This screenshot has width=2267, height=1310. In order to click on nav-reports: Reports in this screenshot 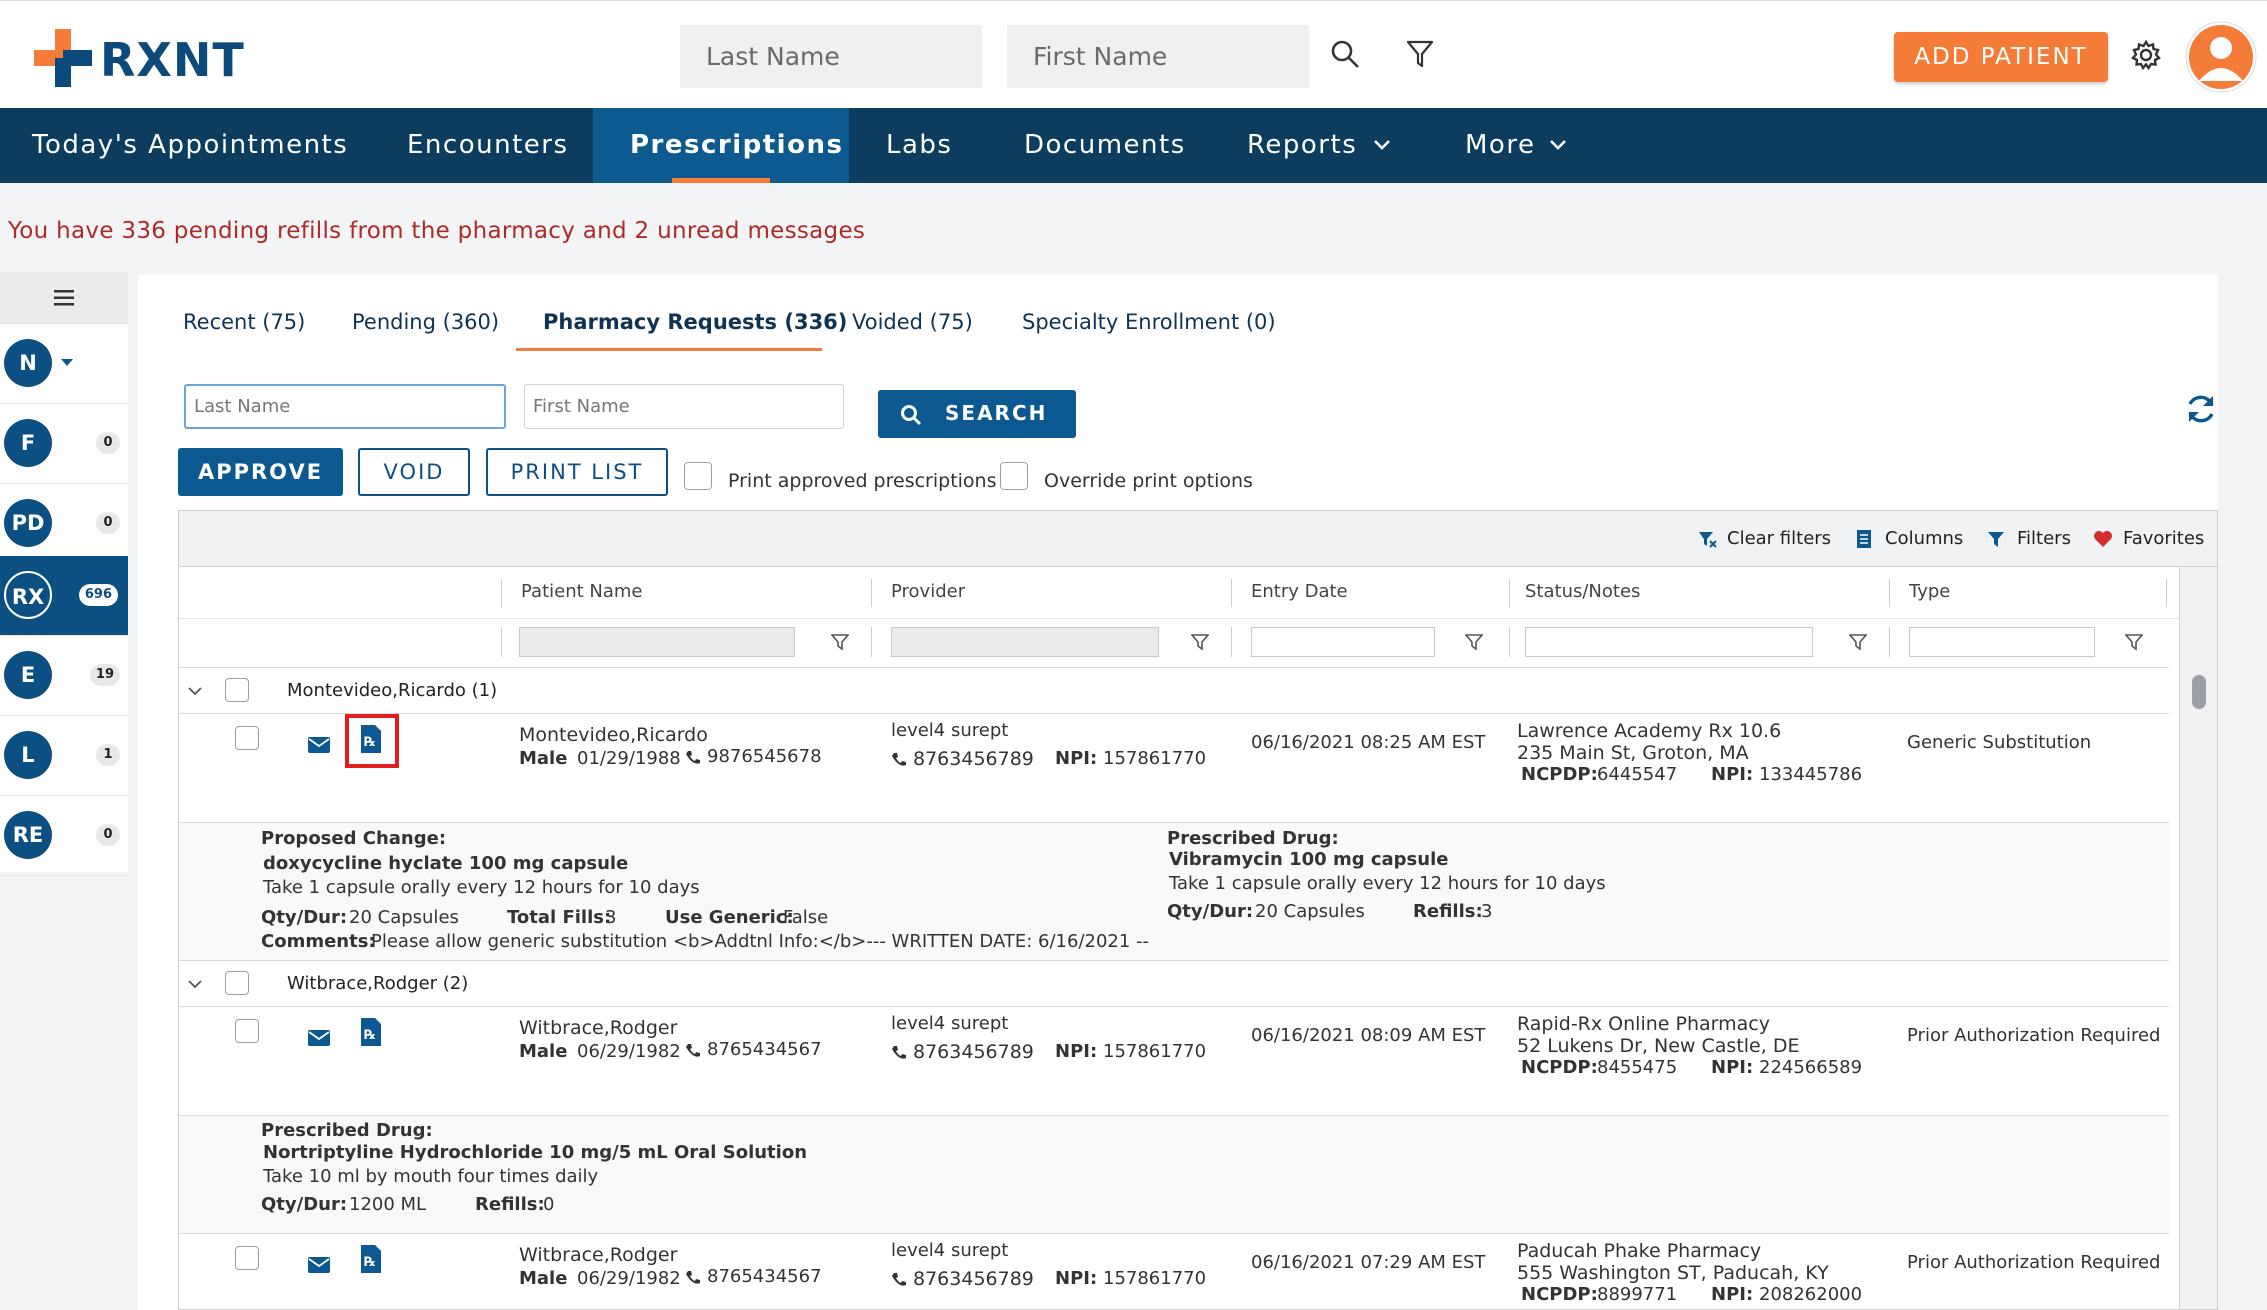, I will do `click(1330, 145)`.